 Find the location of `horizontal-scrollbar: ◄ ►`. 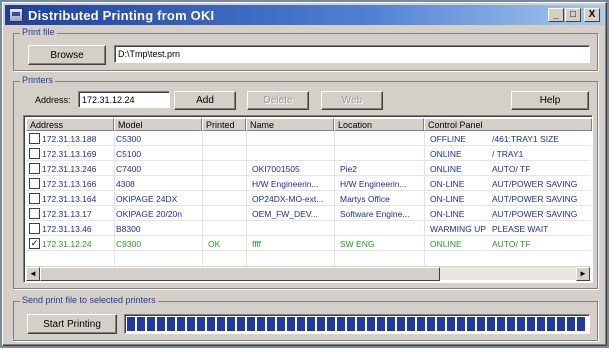

horizontal-scrollbar: ◄ ► is located at coordinates (308, 273).